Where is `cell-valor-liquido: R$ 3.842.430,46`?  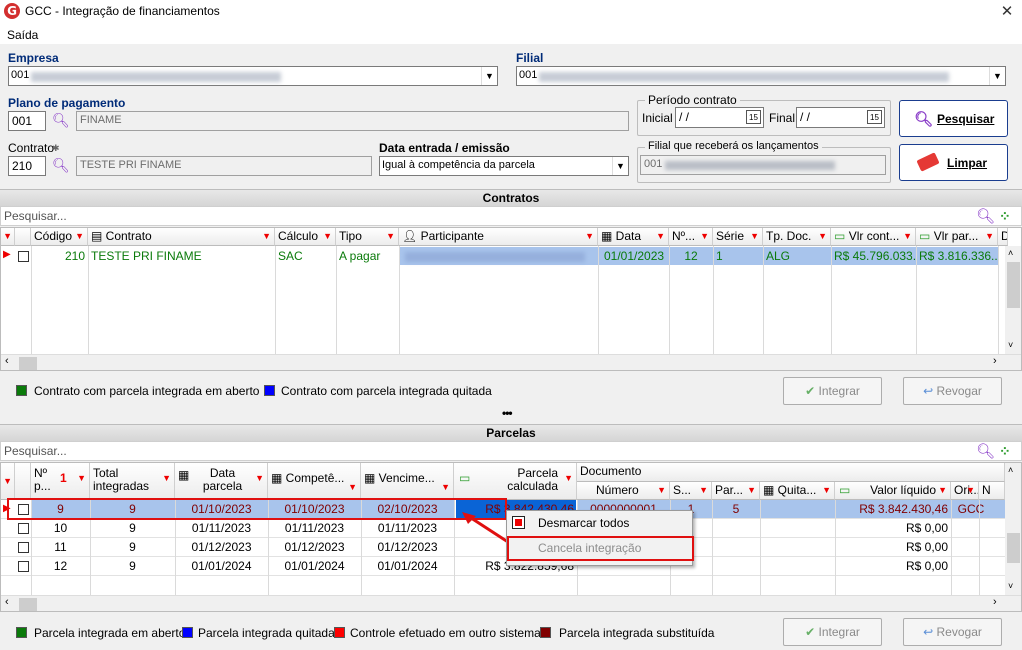
cell-valor-liquido: R$ 3.842.430,46 is located at coordinates (893, 509).